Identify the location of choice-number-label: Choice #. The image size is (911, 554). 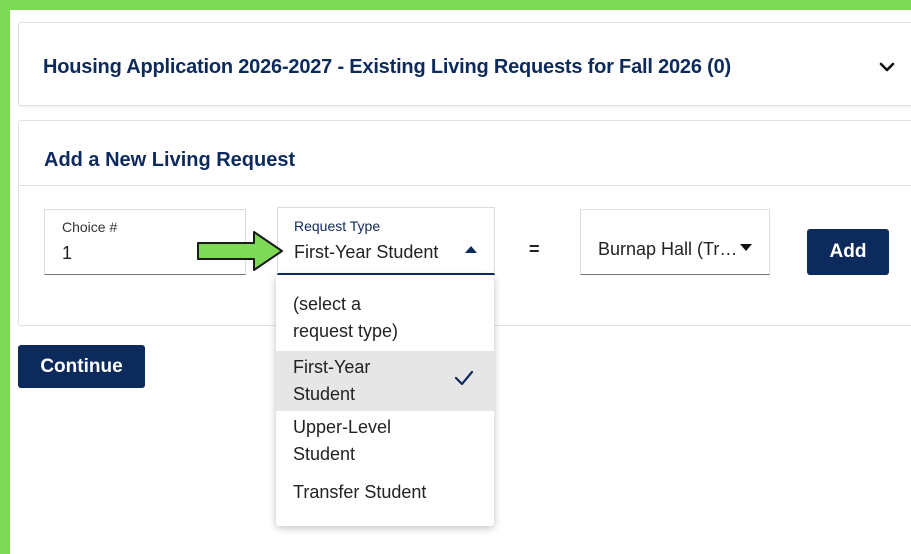
(90, 227).